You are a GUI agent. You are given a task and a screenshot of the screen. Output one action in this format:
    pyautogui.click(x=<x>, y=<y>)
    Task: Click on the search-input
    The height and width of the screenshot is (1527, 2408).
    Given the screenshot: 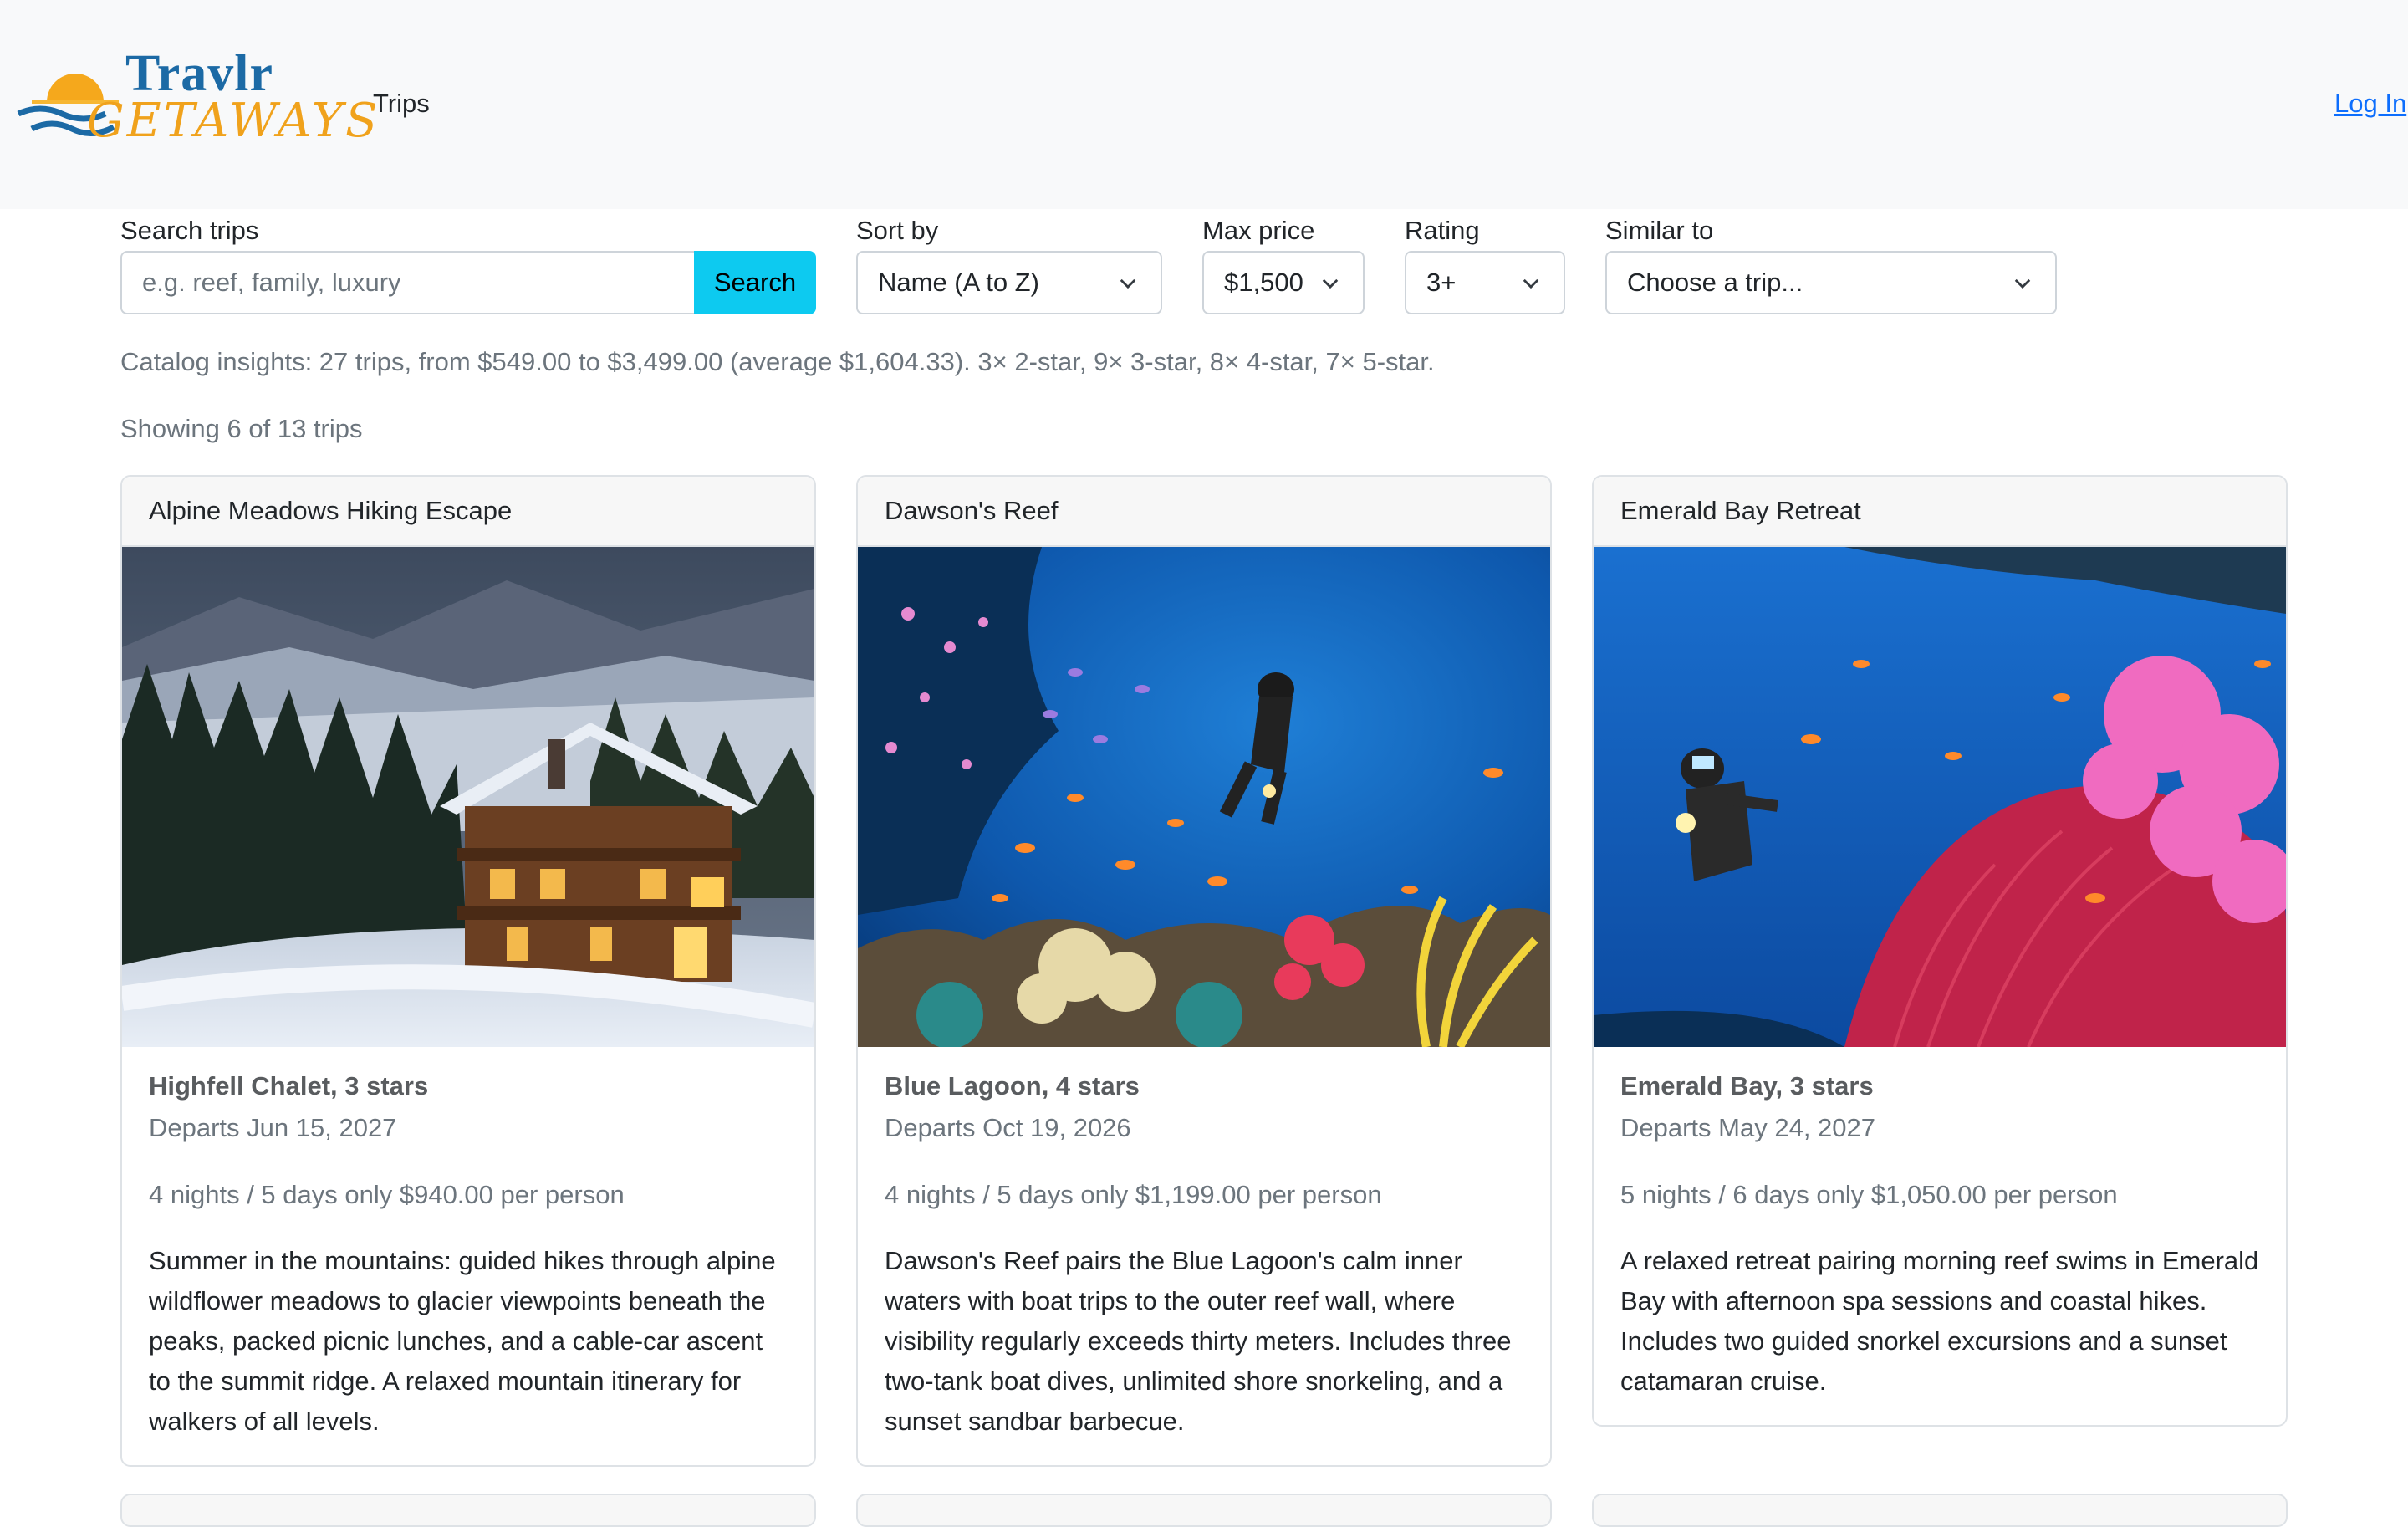 What is the action you would take?
    pyautogui.click(x=408, y=282)
    